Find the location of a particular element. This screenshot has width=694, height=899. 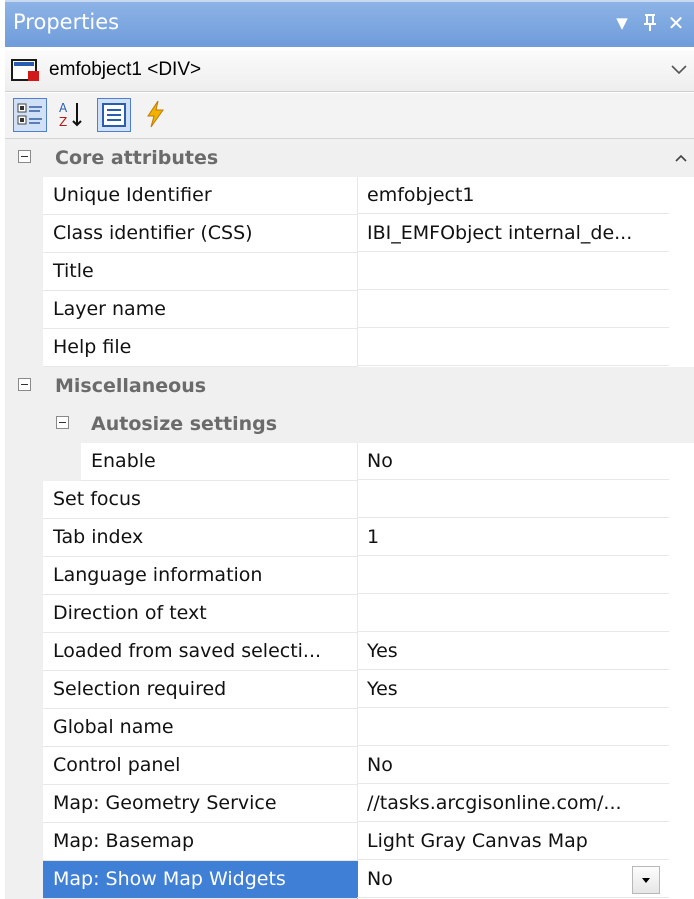

property-row: Tab index 1 is located at coordinates (349, 538).